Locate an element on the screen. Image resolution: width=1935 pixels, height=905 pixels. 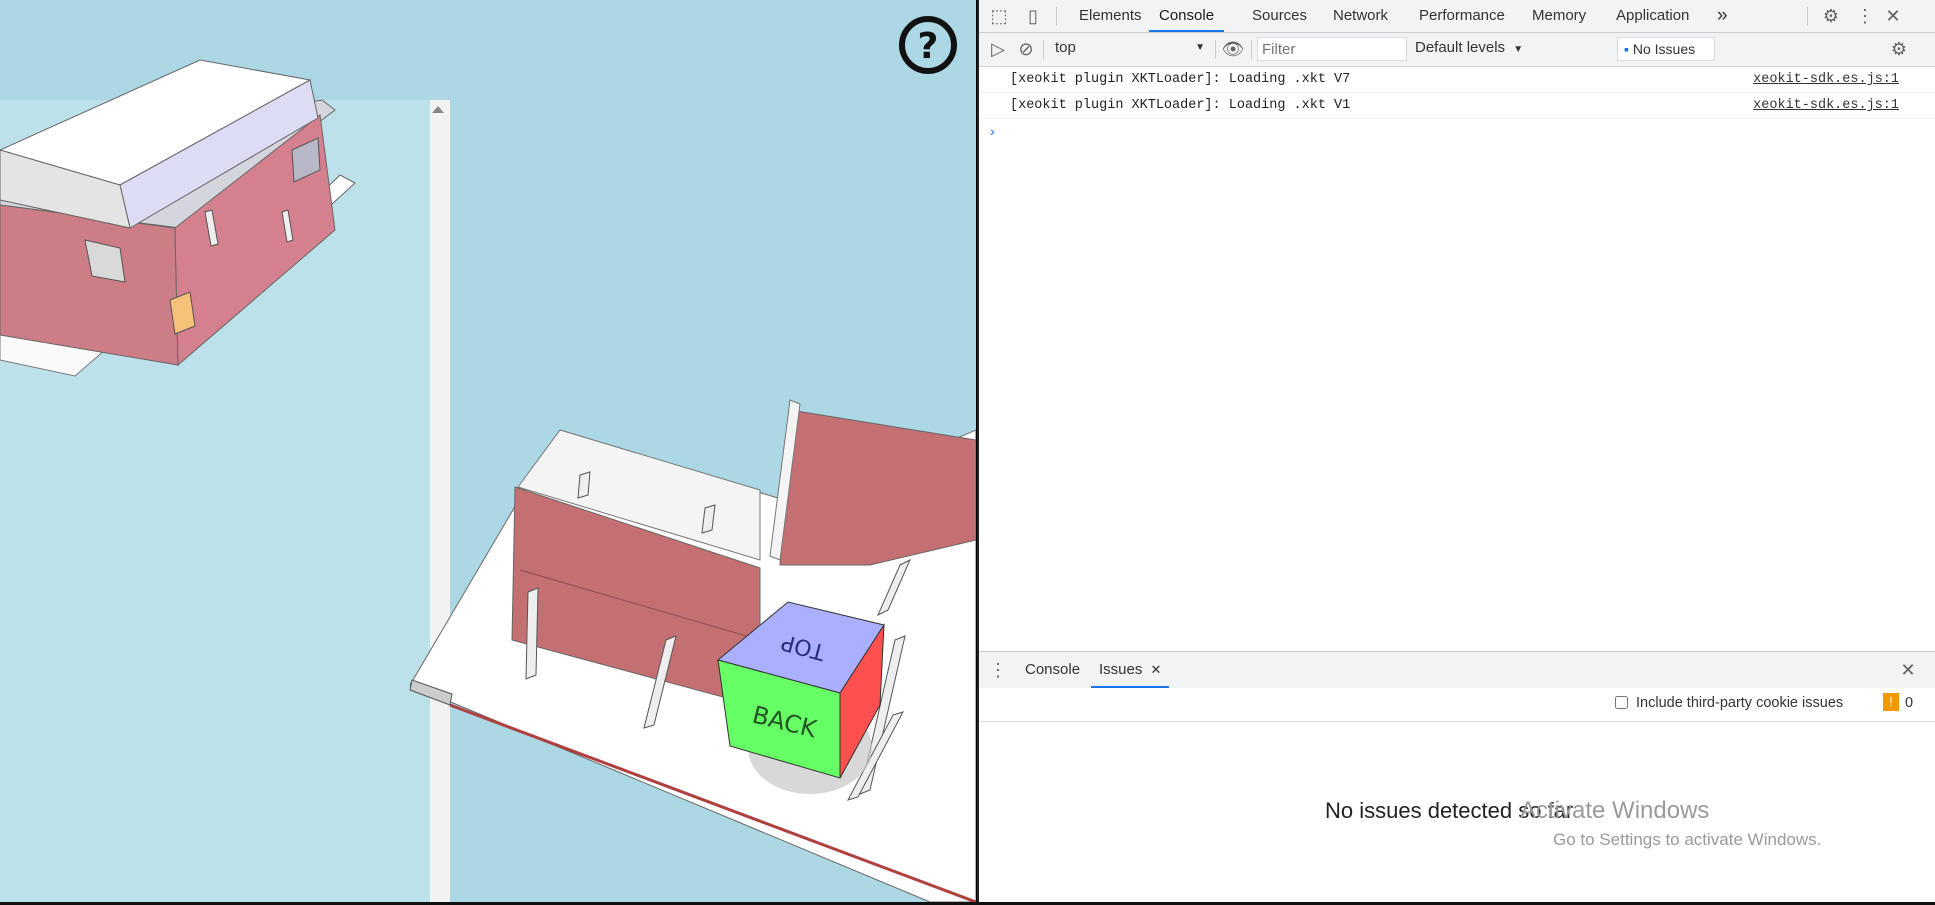
levels-arrow-icon: ▼ is located at coordinates (1518, 49).